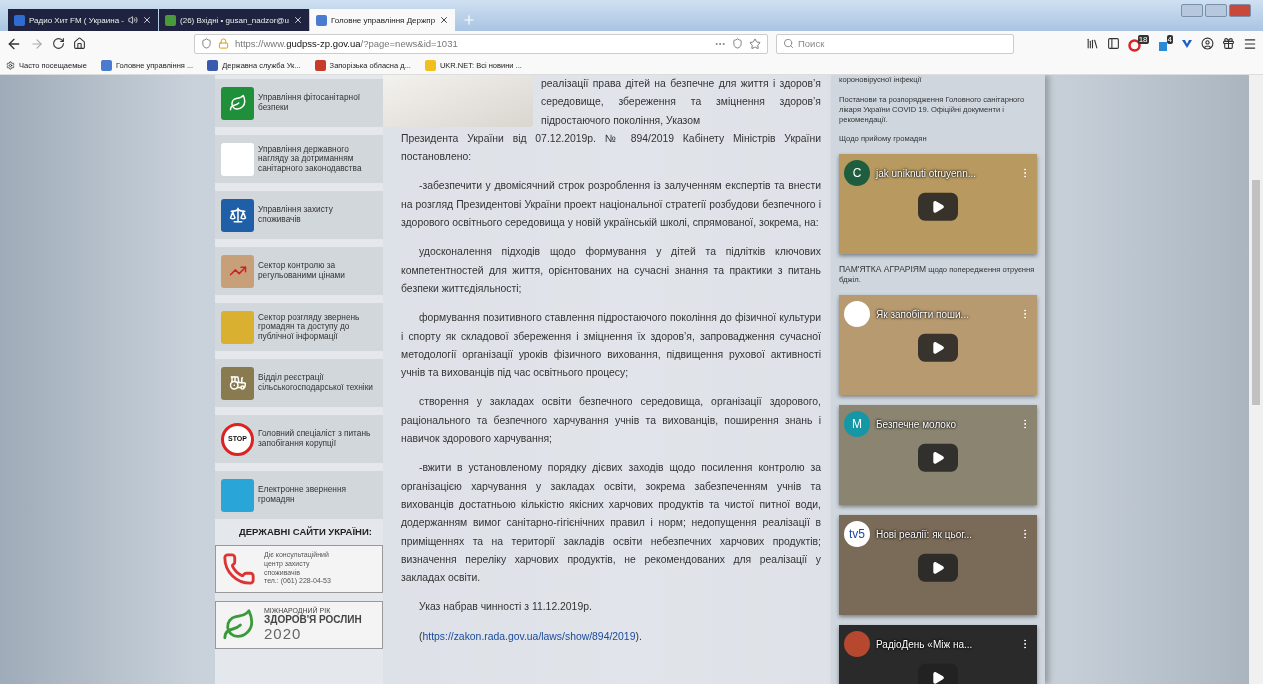 The height and width of the screenshot is (684, 1263). I want to click on department-link: Управління фітосанітарної безпеки, so click(299, 103).